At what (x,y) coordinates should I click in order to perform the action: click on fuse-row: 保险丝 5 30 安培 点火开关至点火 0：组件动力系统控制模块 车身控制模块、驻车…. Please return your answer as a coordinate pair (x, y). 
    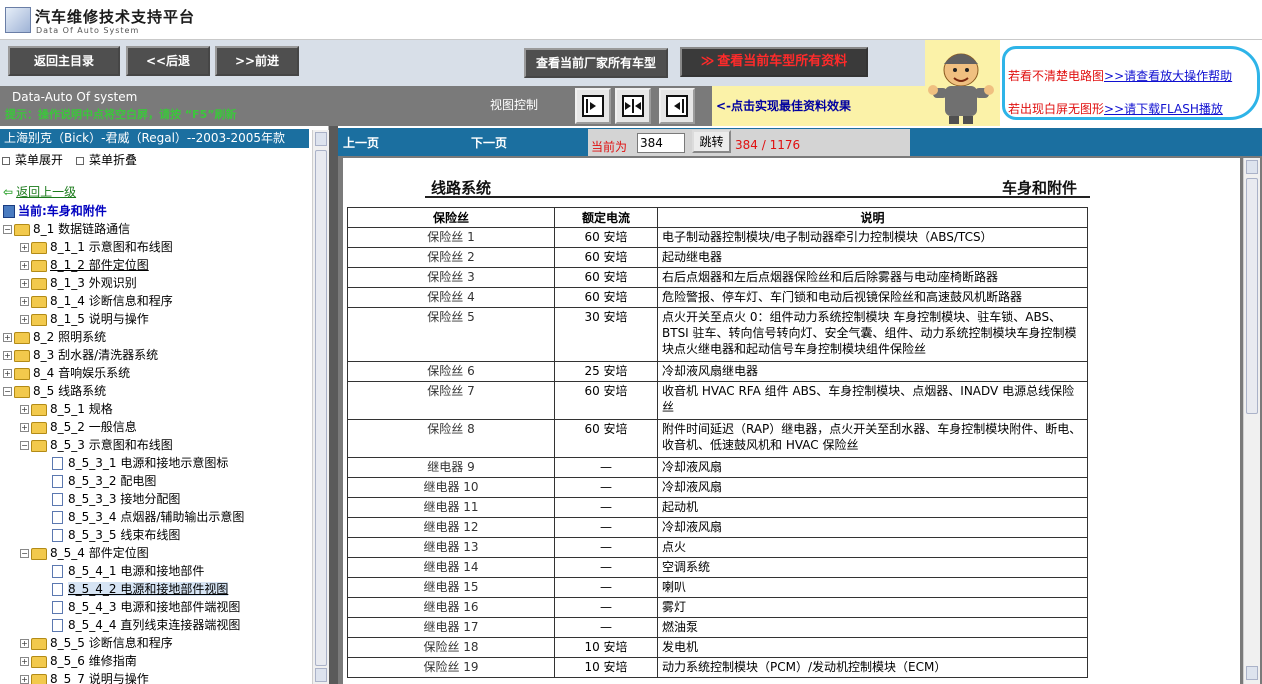
    Looking at the image, I should click on (717, 334).